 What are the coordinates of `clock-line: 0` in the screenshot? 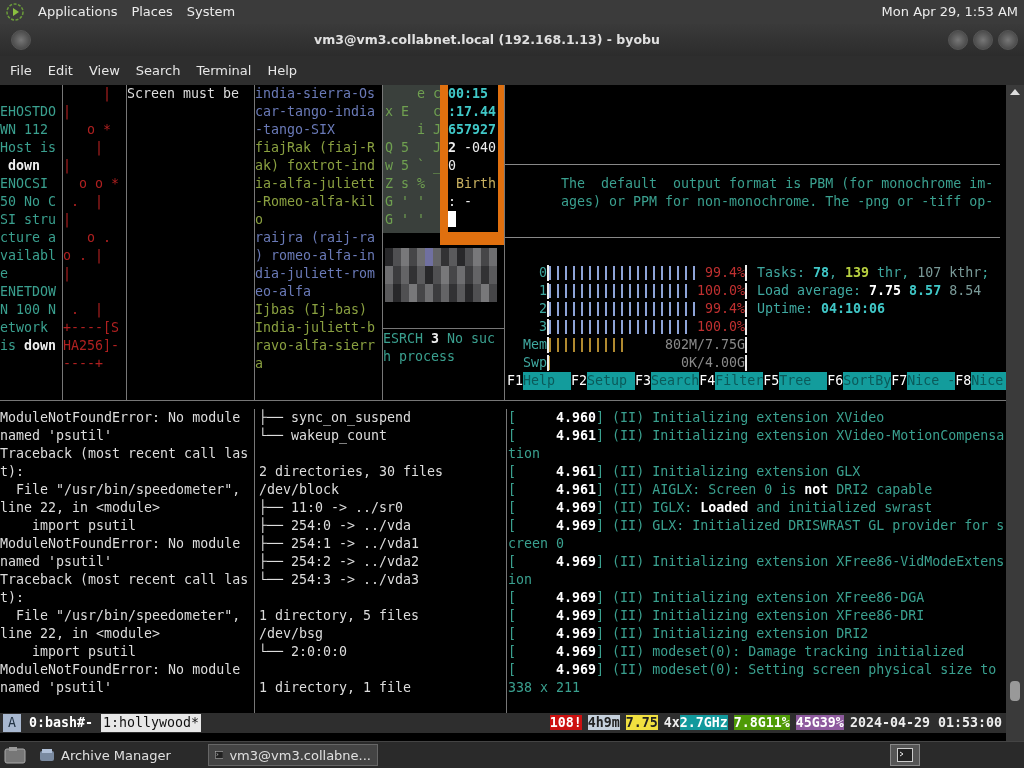 It's located at (452, 165).